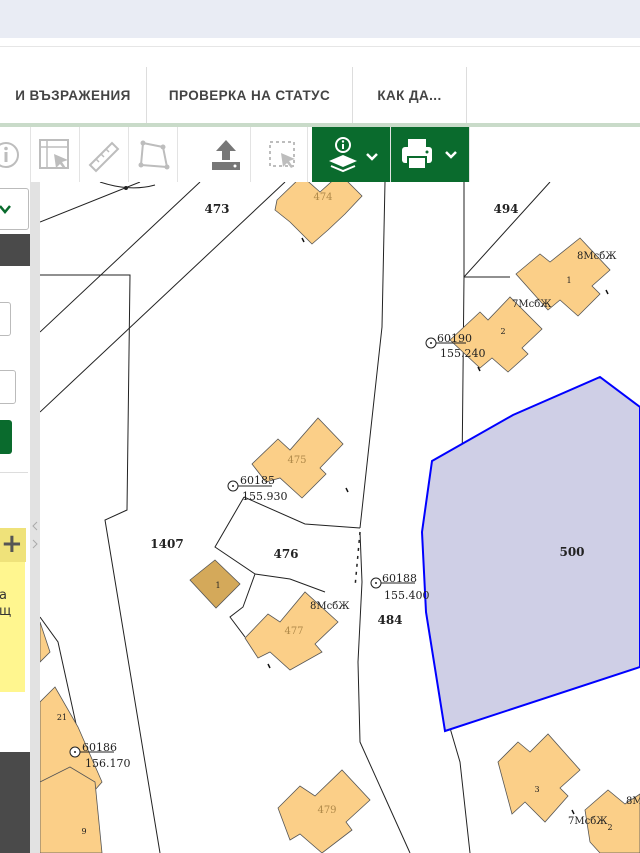 The image size is (640, 853). Describe the element at coordinates (502, 331) in the screenshot. I see `building-label-2: 2` at that location.